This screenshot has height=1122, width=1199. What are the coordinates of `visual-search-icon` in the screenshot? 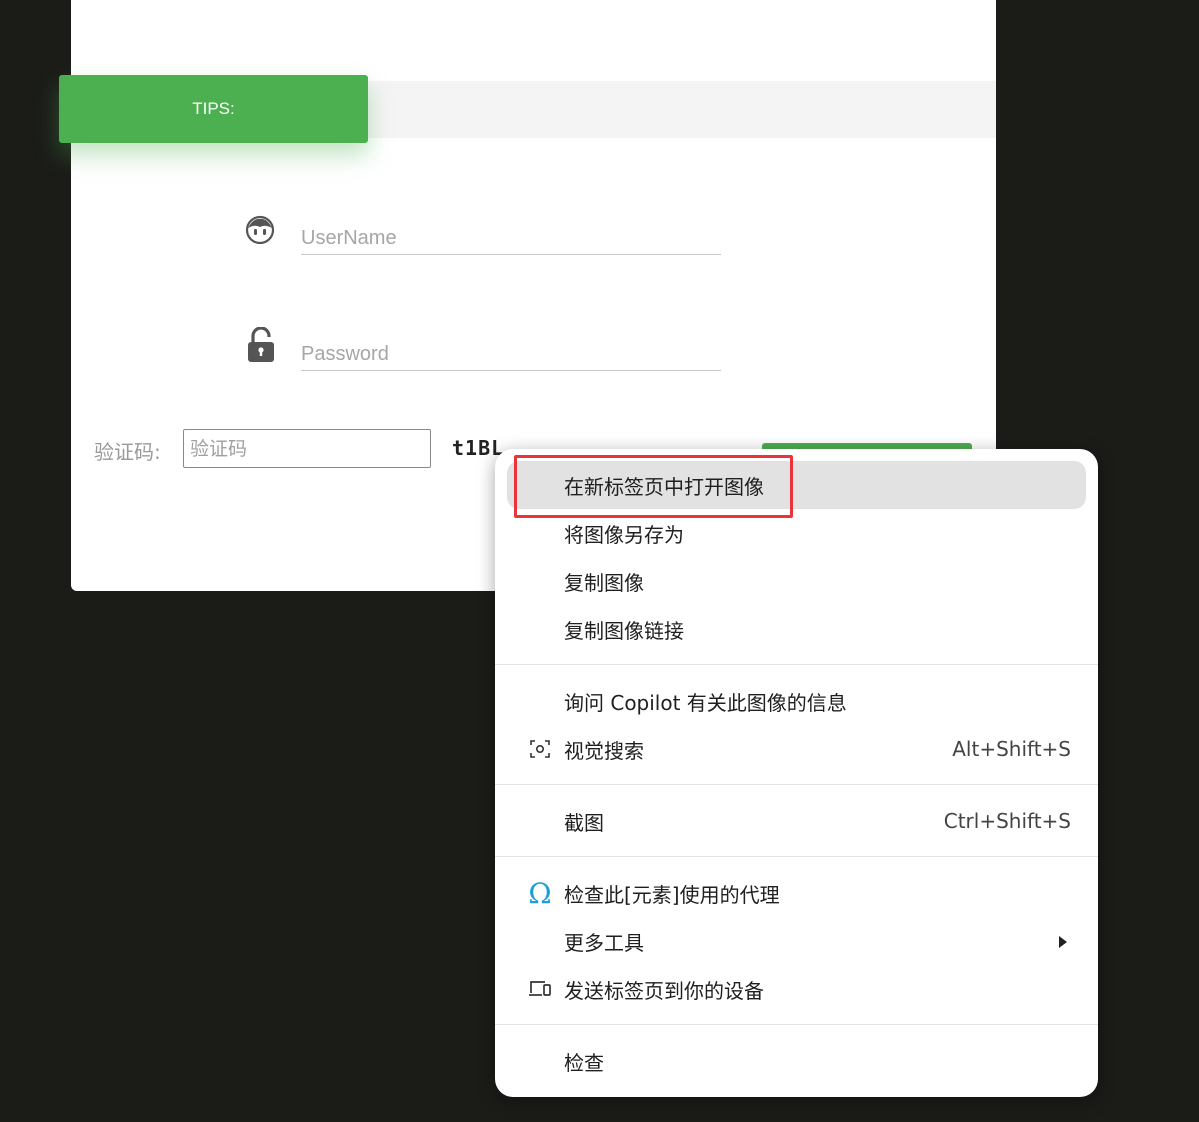 It's located at (540, 749).